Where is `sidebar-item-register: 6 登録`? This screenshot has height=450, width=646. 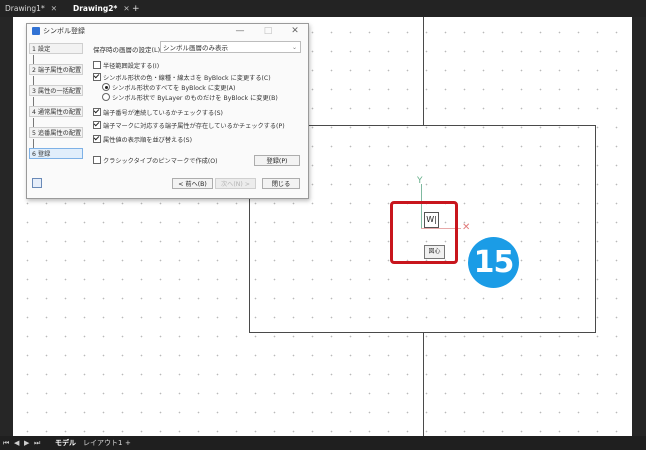 sidebar-item-register: 6 登録 is located at coordinates (56, 153).